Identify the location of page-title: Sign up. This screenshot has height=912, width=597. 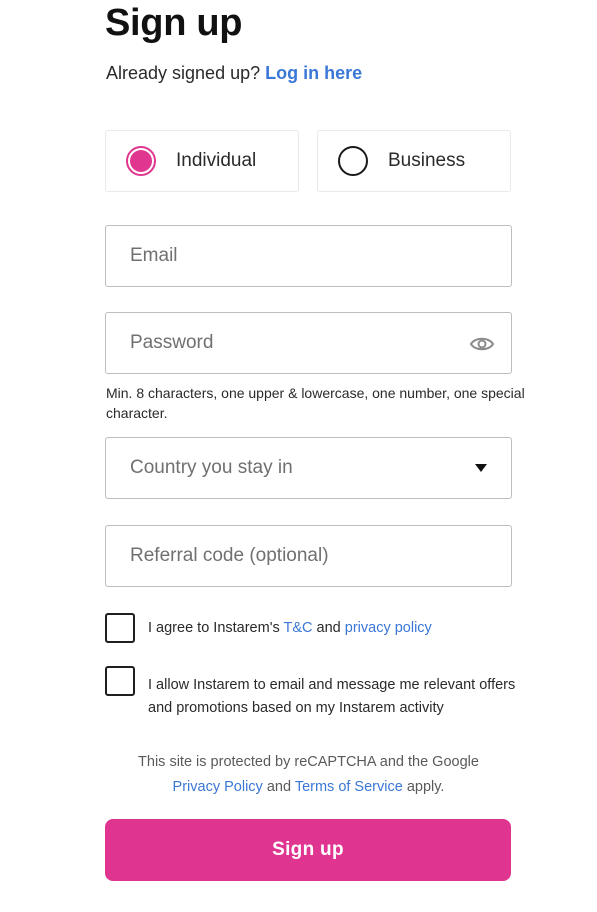
(174, 23).